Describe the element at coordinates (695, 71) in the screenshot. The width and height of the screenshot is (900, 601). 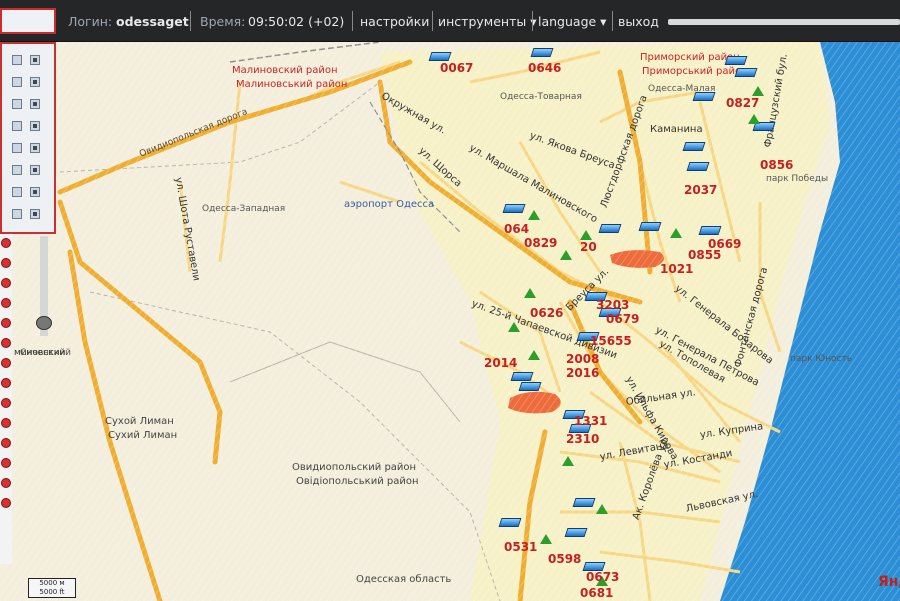
I see `district-label: Приморський район` at that location.